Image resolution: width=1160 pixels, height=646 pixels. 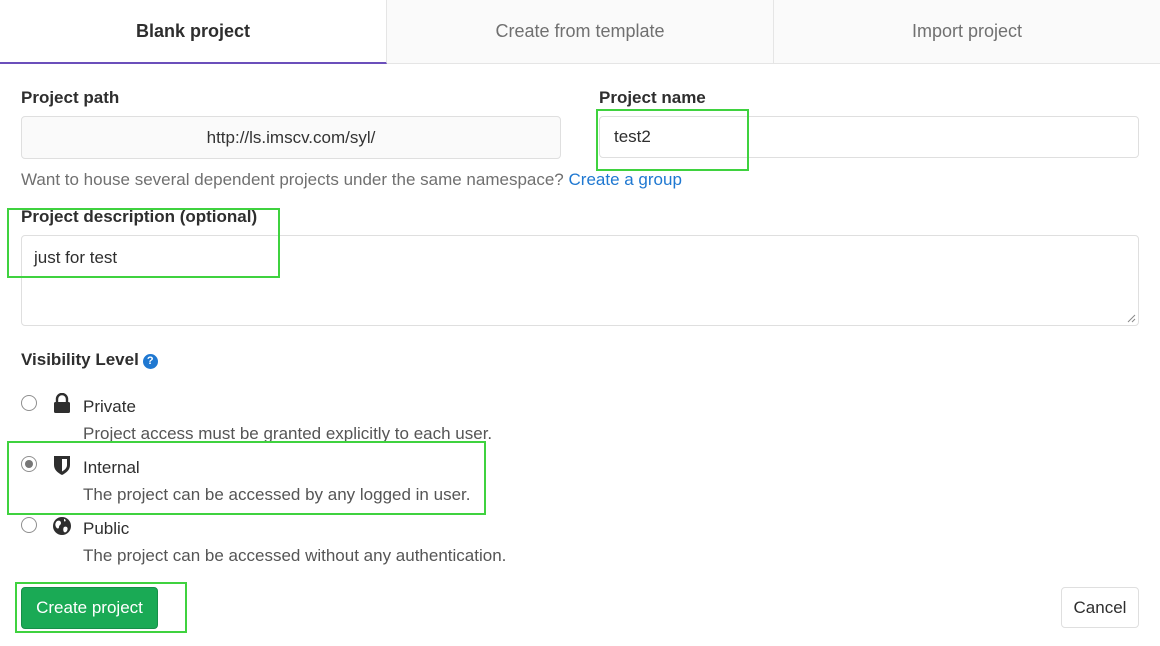 I want to click on visibility-public-title: Public, so click(x=106, y=528).